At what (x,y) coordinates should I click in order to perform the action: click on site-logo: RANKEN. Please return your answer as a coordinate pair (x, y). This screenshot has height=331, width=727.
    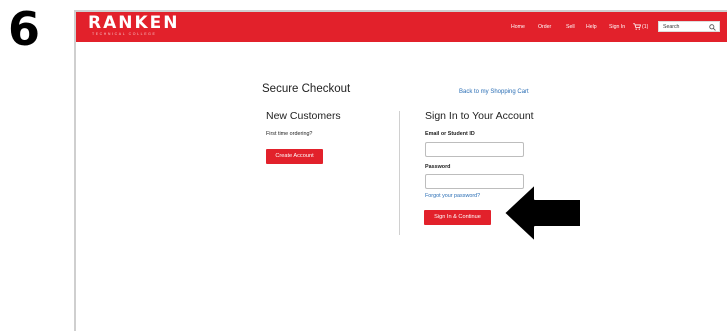
    Looking at the image, I should click on (134, 23).